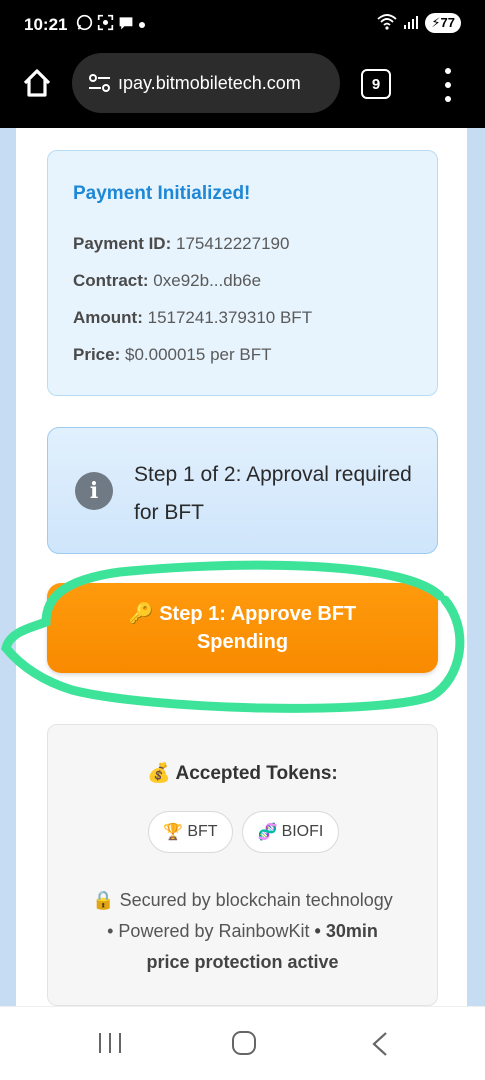 The image size is (485, 1080). I want to click on trophy-icon: 🏆, so click(173, 832).